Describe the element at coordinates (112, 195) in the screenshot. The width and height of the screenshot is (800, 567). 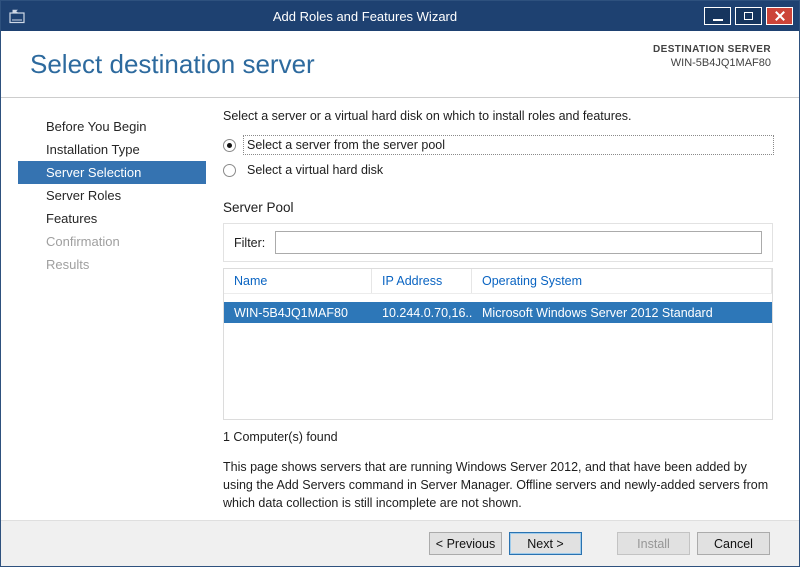
I see `sidebar-item-server-roles: Server Roles` at that location.